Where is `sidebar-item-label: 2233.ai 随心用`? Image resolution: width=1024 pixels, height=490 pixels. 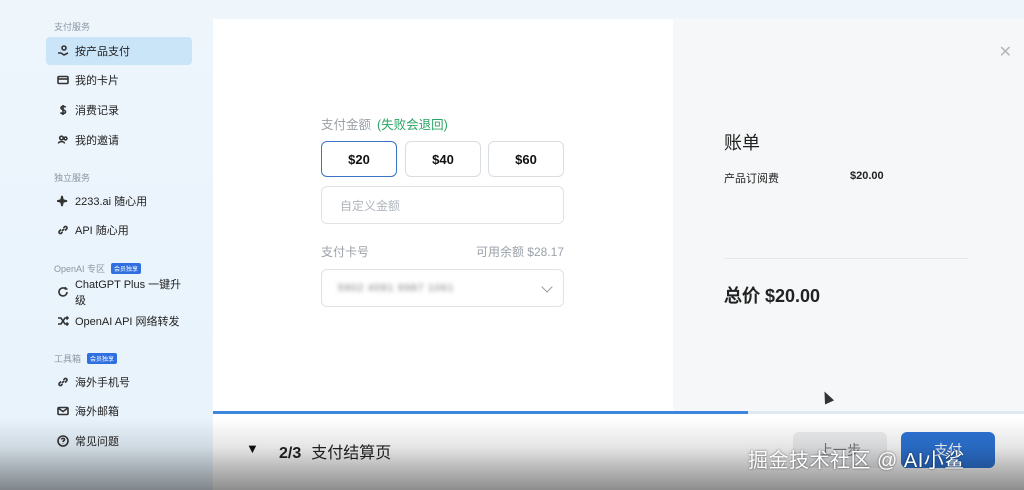 sidebar-item-label: 2233.ai 随心用 is located at coordinates (111, 202).